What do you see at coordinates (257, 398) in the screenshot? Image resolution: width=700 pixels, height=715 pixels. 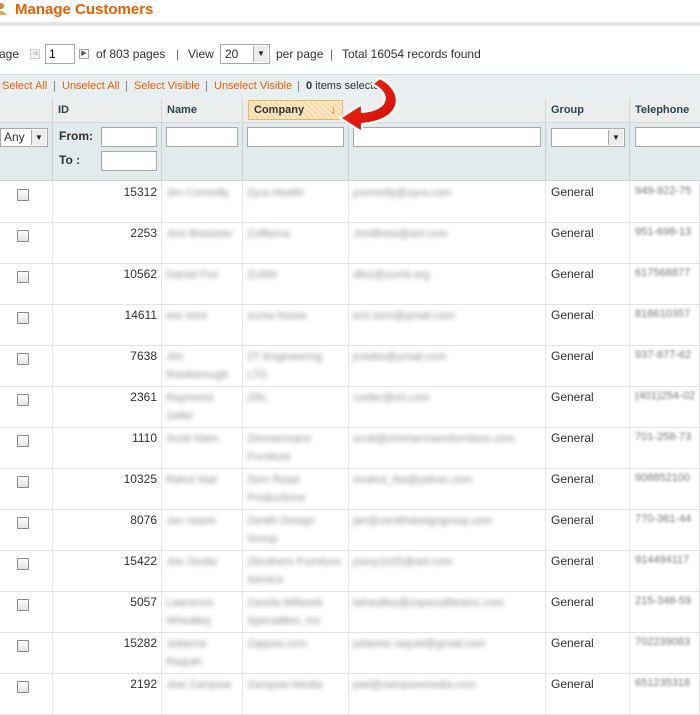 I see `cell-company: ZRL` at bounding box center [257, 398].